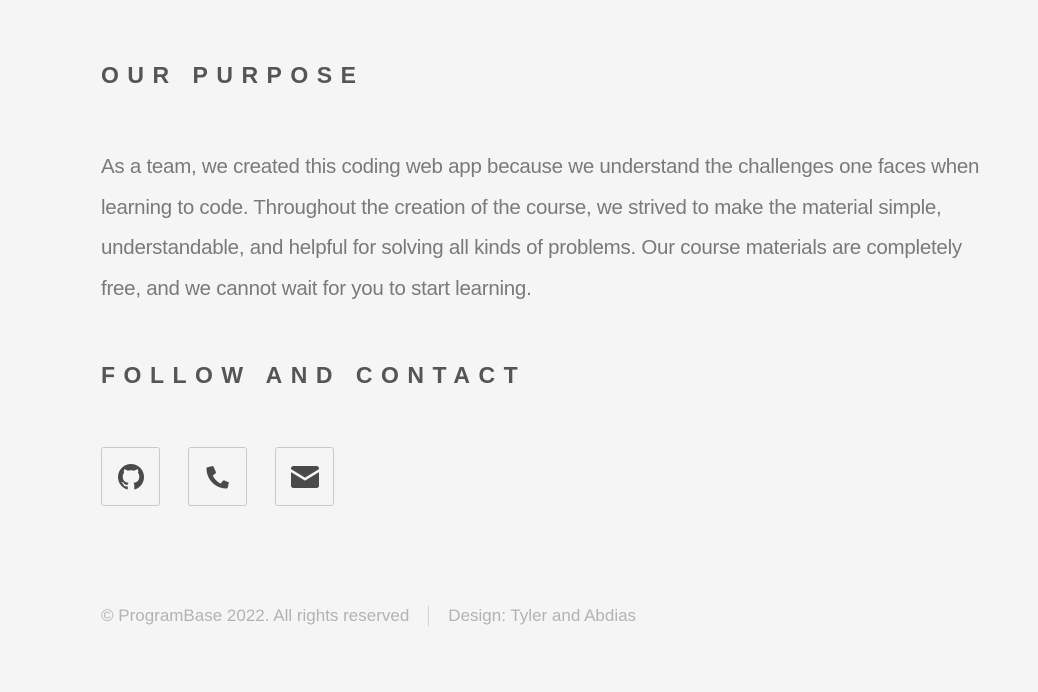 Image resolution: width=1038 pixels, height=692 pixels. What do you see at coordinates (233, 75) in the screenshot?
I see `our-purpose-heading: OUR PURPOSE` at bounding box center [233, 75].